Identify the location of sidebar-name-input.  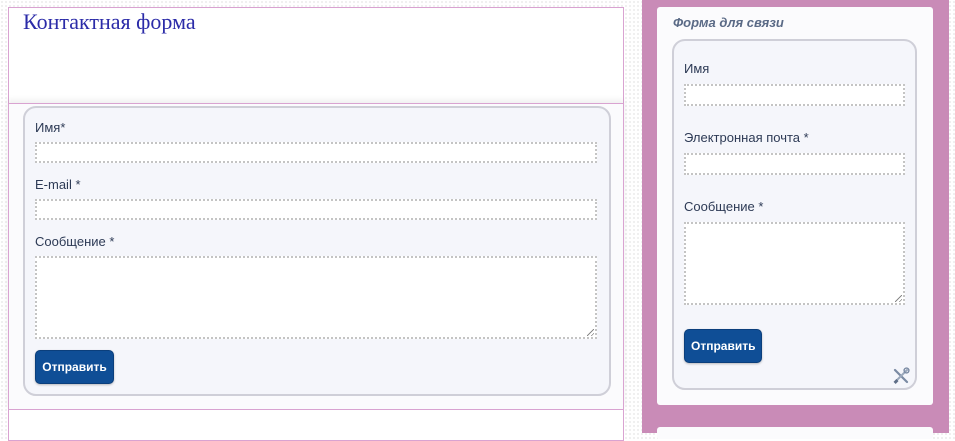
(794, 95).